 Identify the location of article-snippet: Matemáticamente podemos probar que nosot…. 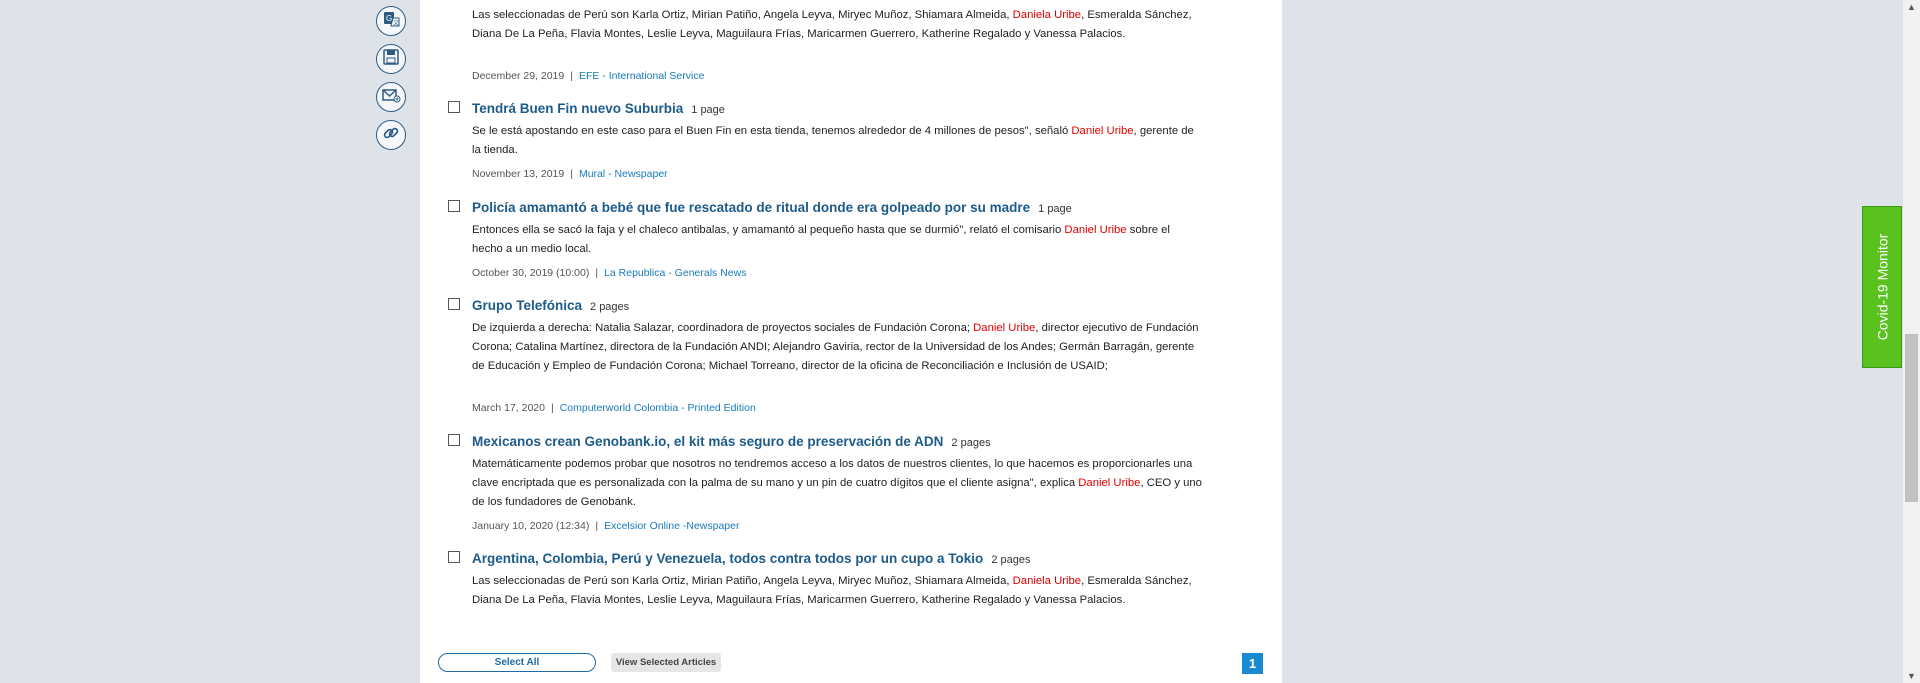
(837, 483).